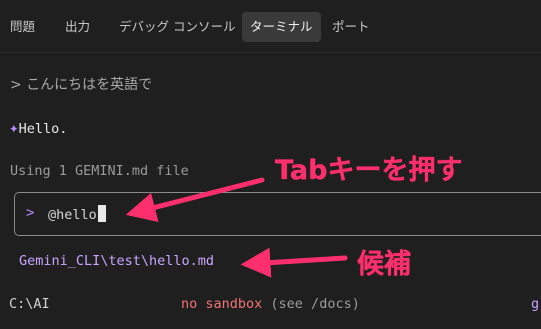 This screenshot has height=329, width=541. What do you see at coordinates (369, 170) in the screenshot?
I see `annotation-tab-key: Tabキーを押す` at bounding box center [369, 170].